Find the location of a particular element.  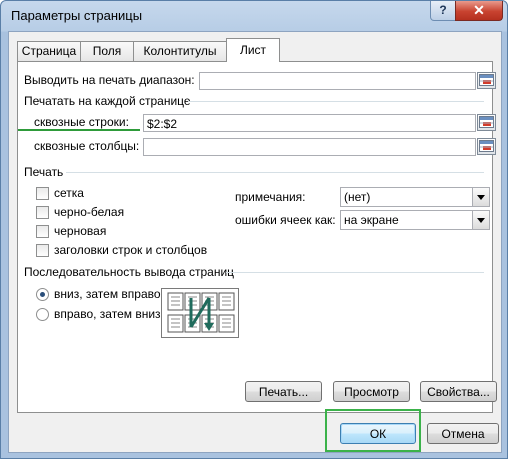

comments-value: (нет) is located at coordinates (357, 197).